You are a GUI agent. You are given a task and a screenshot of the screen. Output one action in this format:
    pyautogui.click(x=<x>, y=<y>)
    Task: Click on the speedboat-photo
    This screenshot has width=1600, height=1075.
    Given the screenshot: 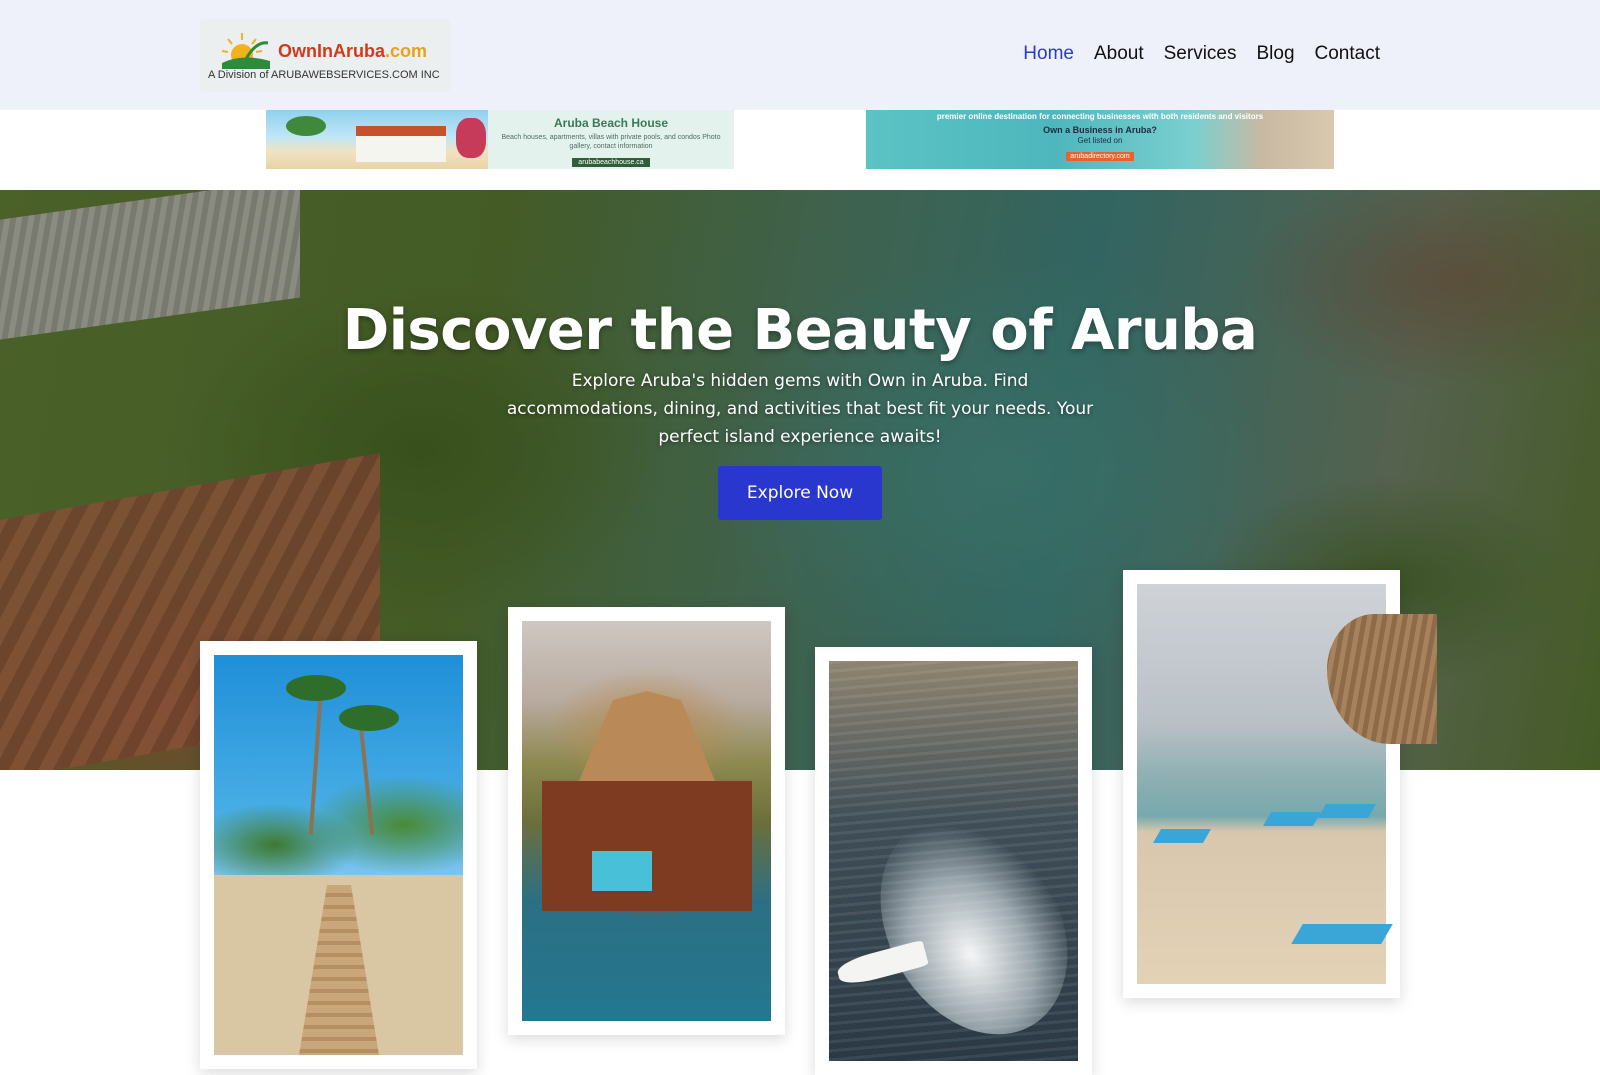 What is the action you would take?
    pyautogui.click(x=967, y=865)
    